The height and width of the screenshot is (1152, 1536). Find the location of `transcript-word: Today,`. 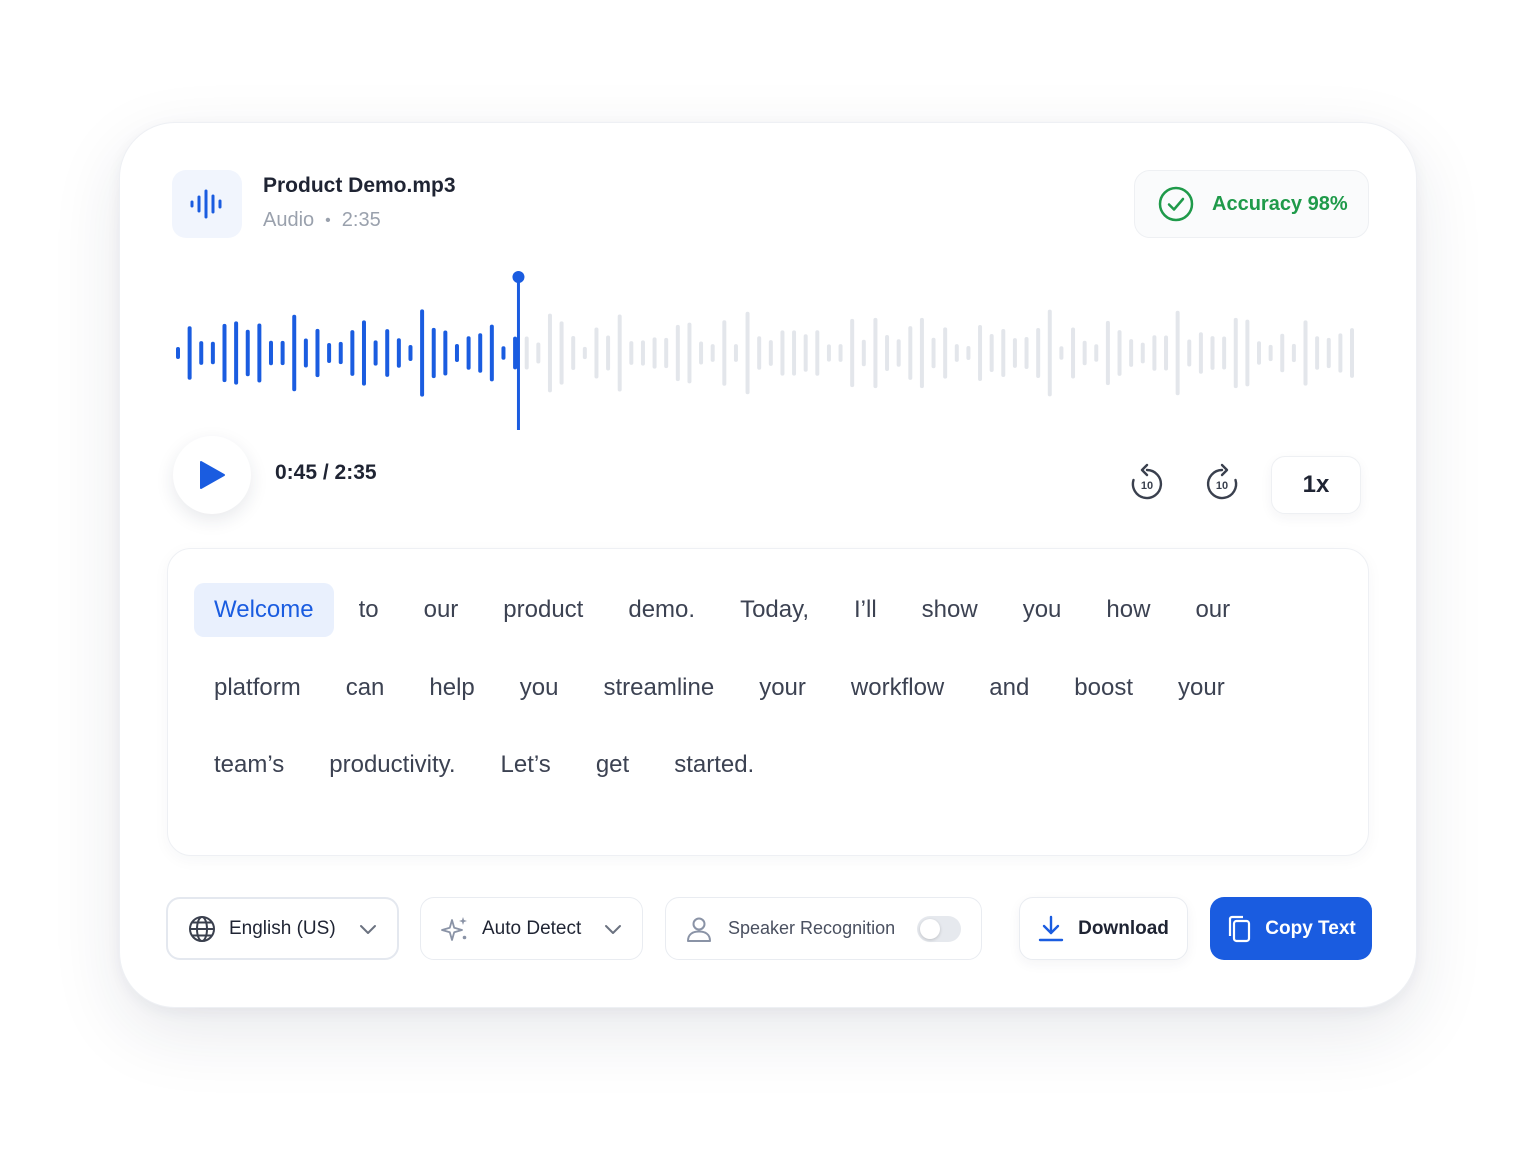

transcript-word: Today, is located at coordinates (774, 610).